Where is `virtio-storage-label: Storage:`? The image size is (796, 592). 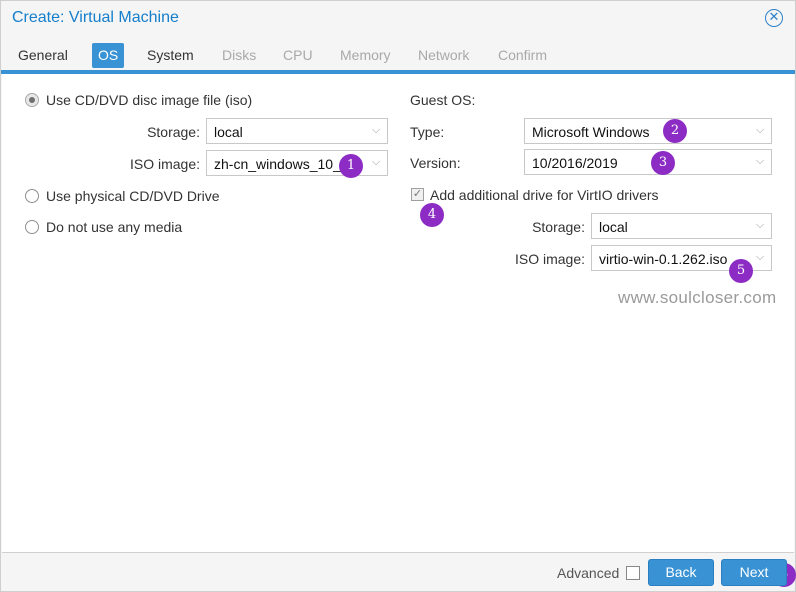
virtio-storage-label: Storage: is located at coordinates (558, 227).